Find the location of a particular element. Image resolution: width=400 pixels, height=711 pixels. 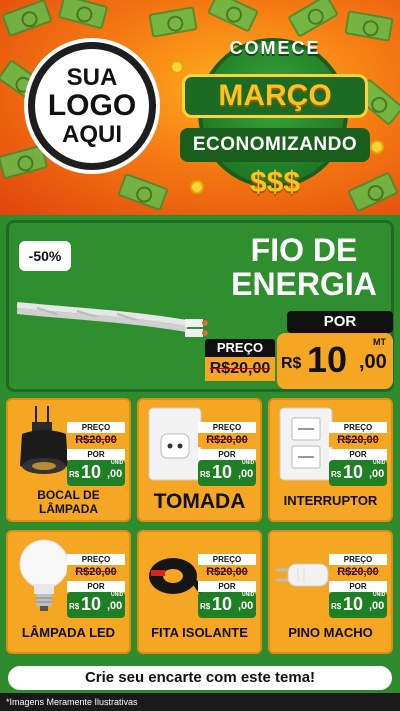

logo-text-line2: LOGO is located at coordinates (92, 106).